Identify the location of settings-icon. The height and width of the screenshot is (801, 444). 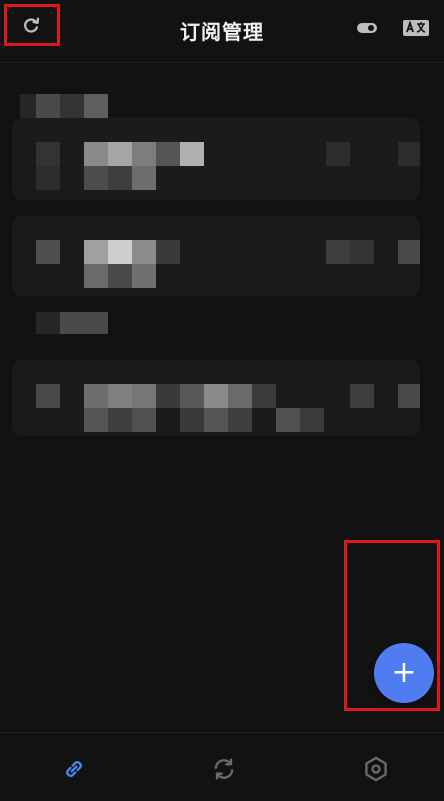
(376, 769).